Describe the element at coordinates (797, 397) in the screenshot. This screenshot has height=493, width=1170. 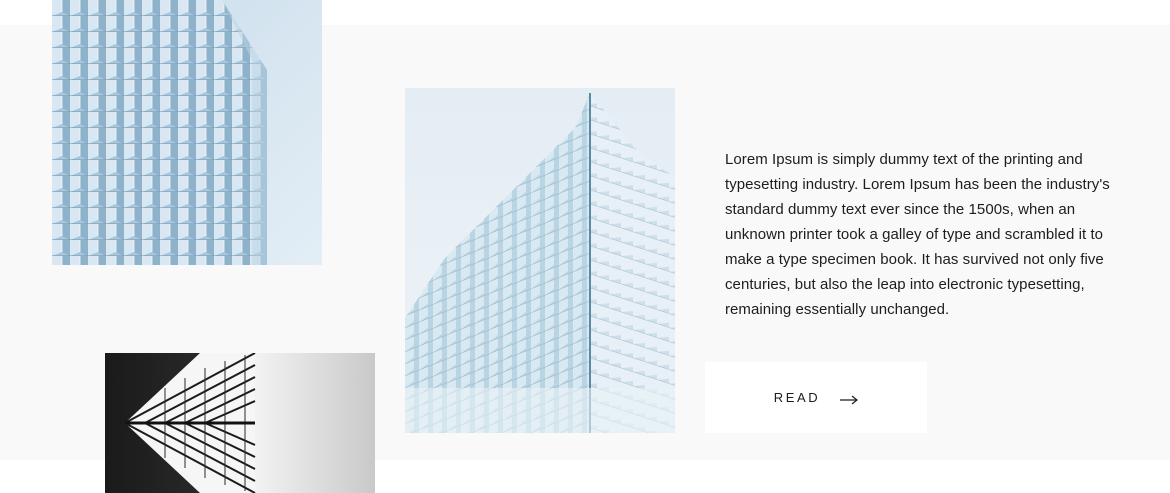
I see `read-button-label: READ` at that location.